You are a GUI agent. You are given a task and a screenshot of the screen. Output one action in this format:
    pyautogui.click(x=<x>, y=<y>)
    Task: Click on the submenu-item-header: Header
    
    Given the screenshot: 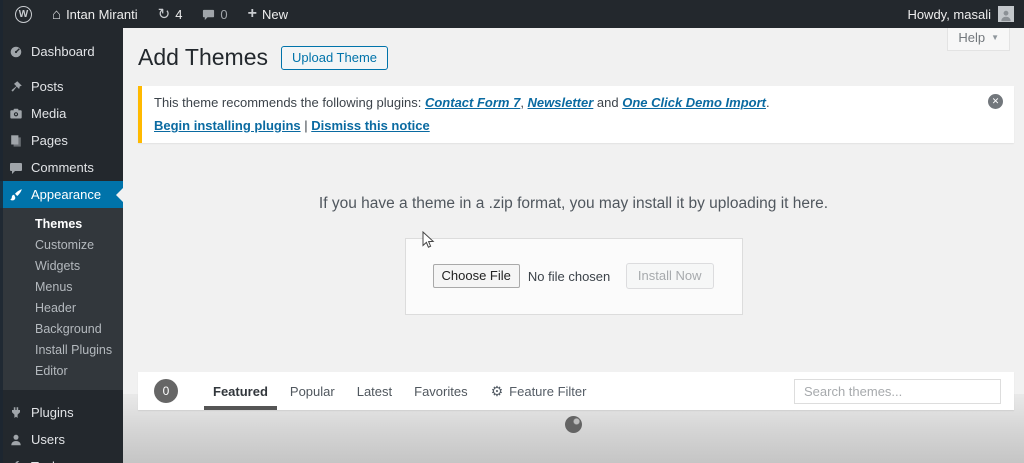 What is the action you would take?
    pyautogui.click(x=61, y=308)
    